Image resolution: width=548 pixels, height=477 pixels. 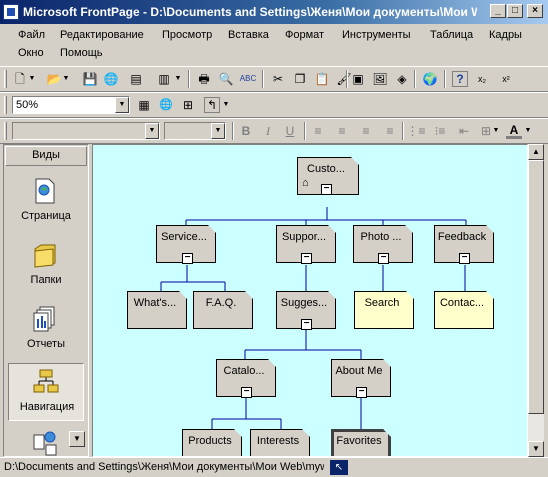 I want to click on nav-node-label: Feedback, so click(x=462, y=237).